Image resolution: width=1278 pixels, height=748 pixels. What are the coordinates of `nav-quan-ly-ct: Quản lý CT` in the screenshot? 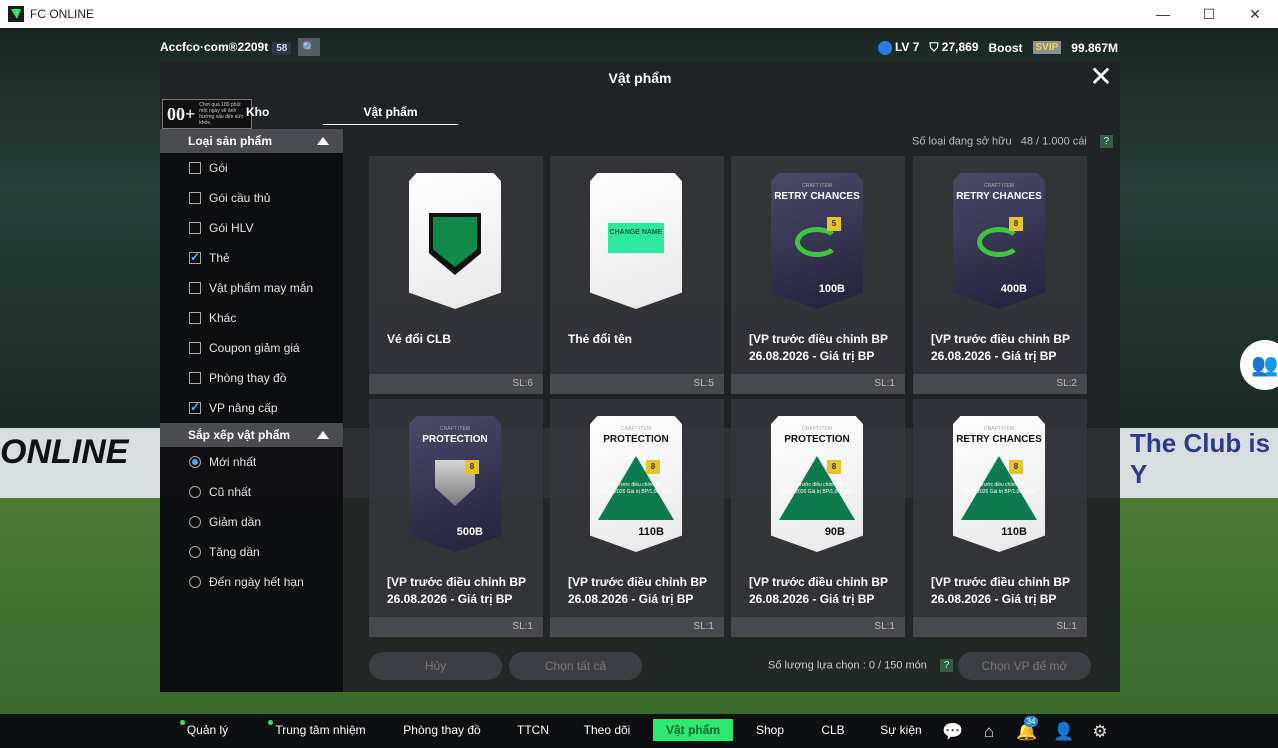 It's located at (204, 731).